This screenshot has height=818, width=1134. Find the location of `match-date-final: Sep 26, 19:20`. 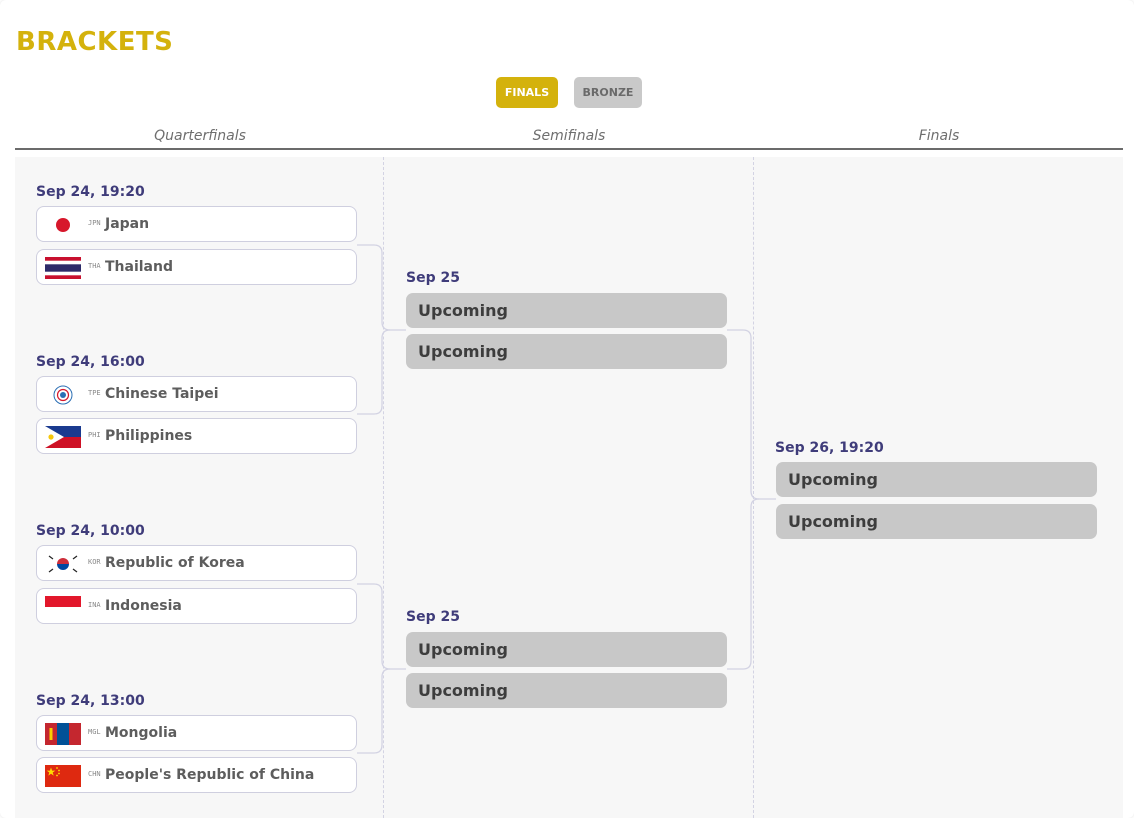

match-date-final: Sep 26, 19:20 is located at coordinates (829, 448).